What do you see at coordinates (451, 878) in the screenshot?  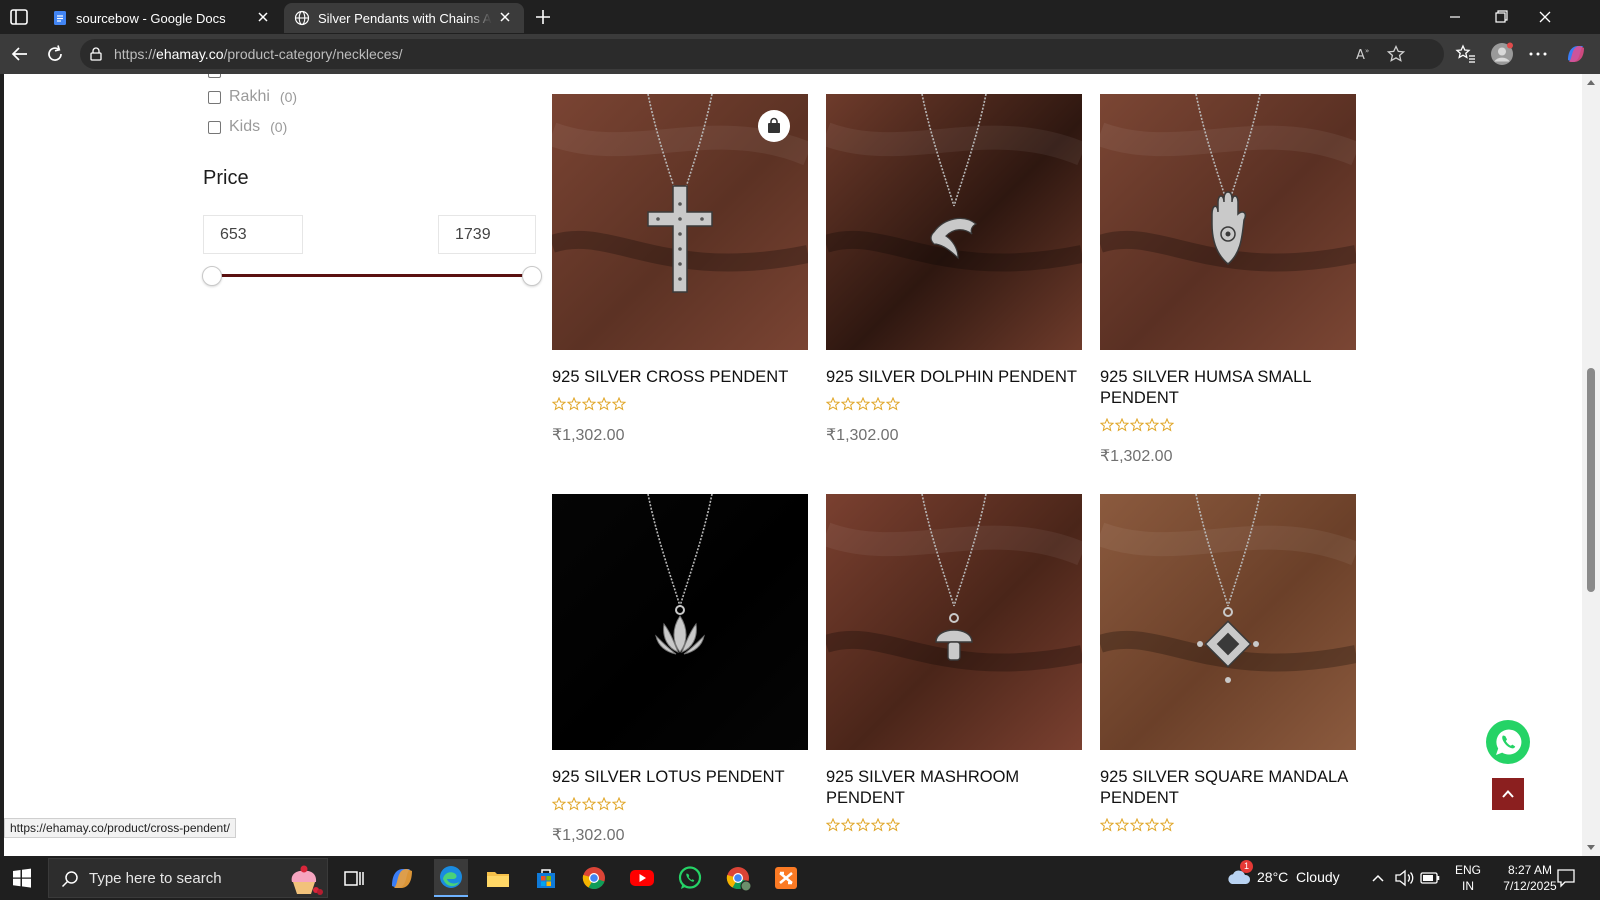 I see `edge-app-icon` at bounding box center [451, 878].